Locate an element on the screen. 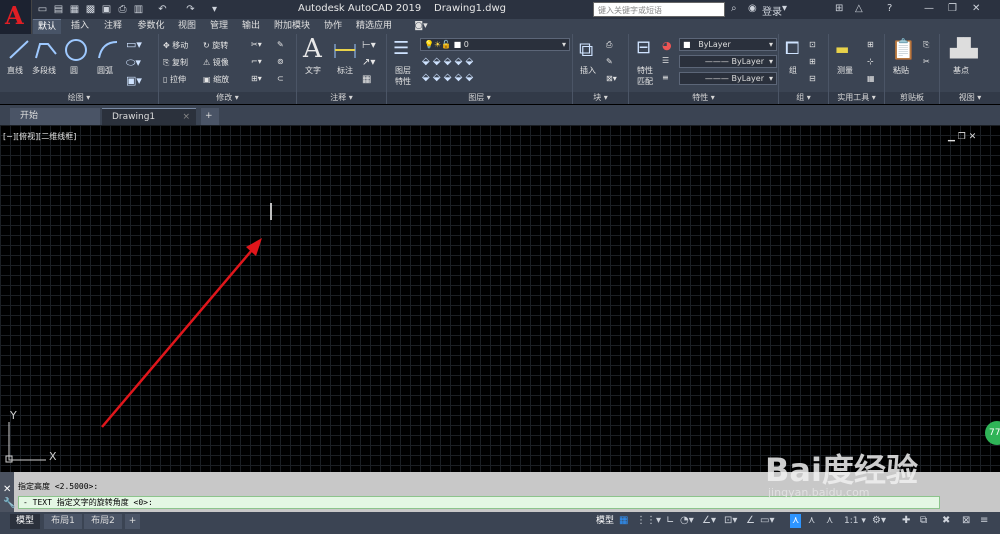 This screenshot has height=534, width=1000. layer-properties-button: 图层 is located at coordinates (403, 70).